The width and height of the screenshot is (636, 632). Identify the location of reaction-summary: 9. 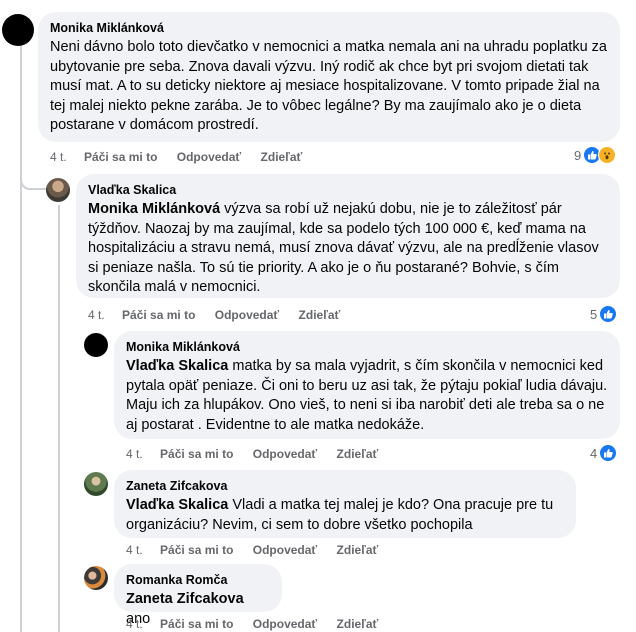
(595, 155).